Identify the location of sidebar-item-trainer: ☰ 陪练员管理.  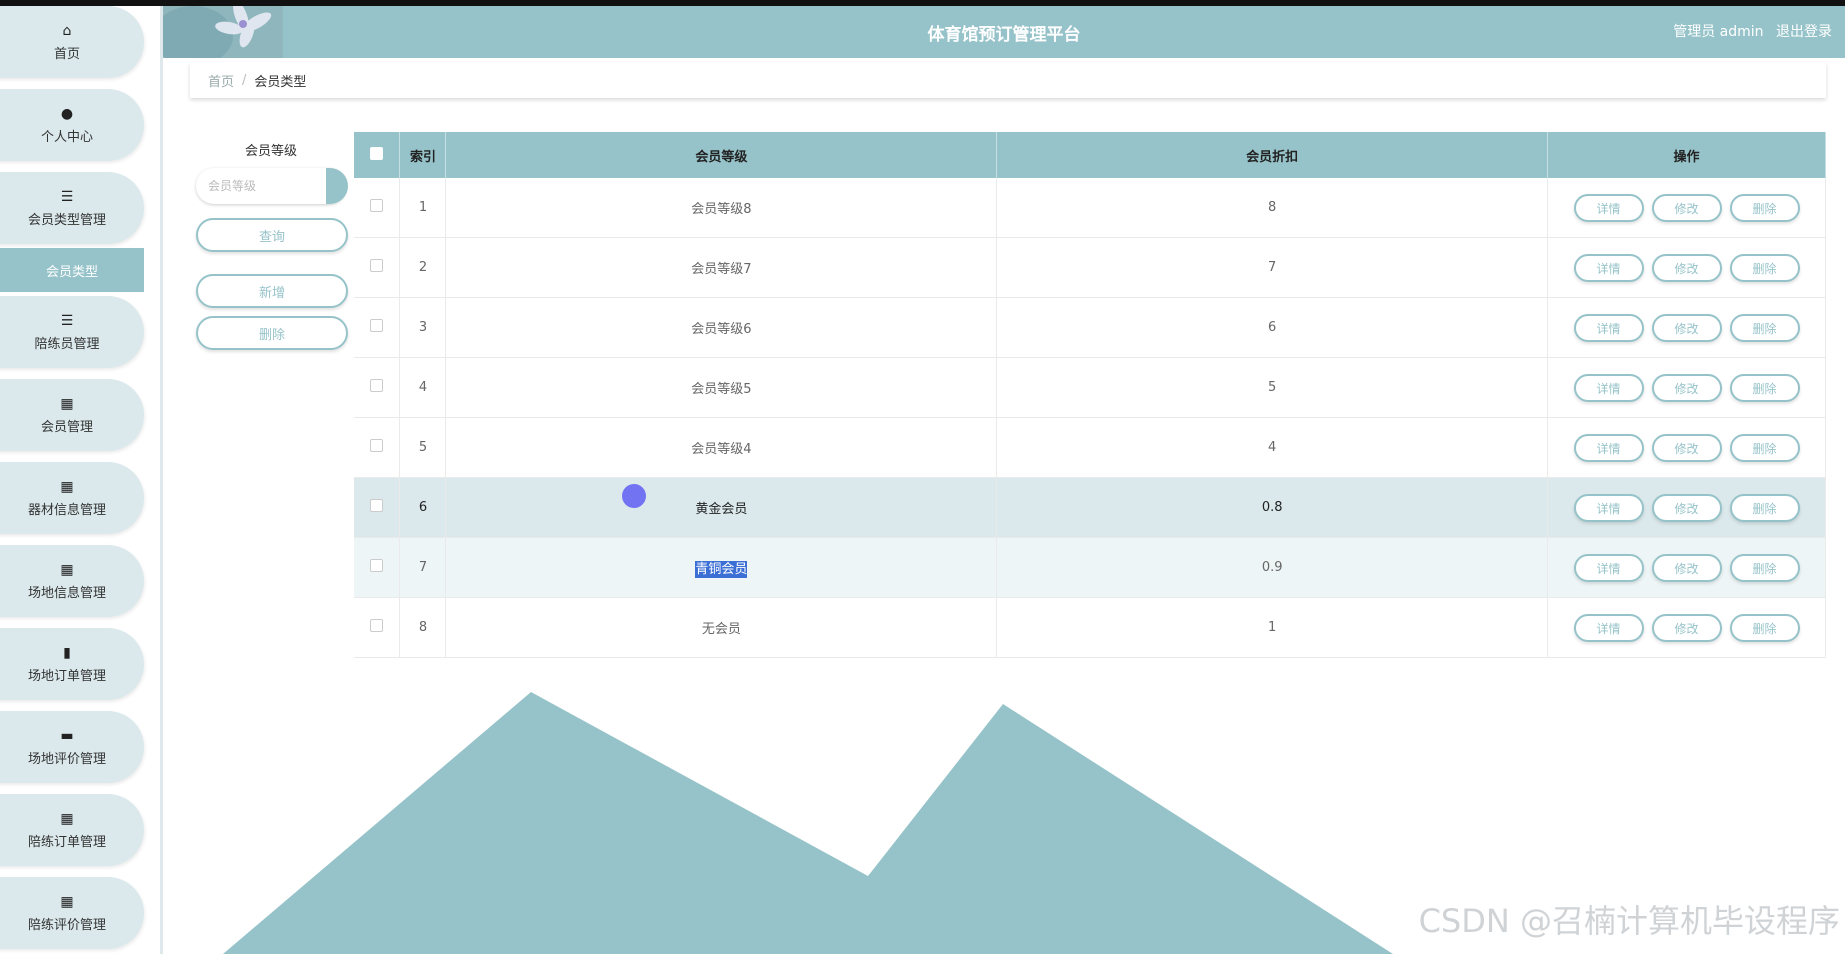
(72, 332).